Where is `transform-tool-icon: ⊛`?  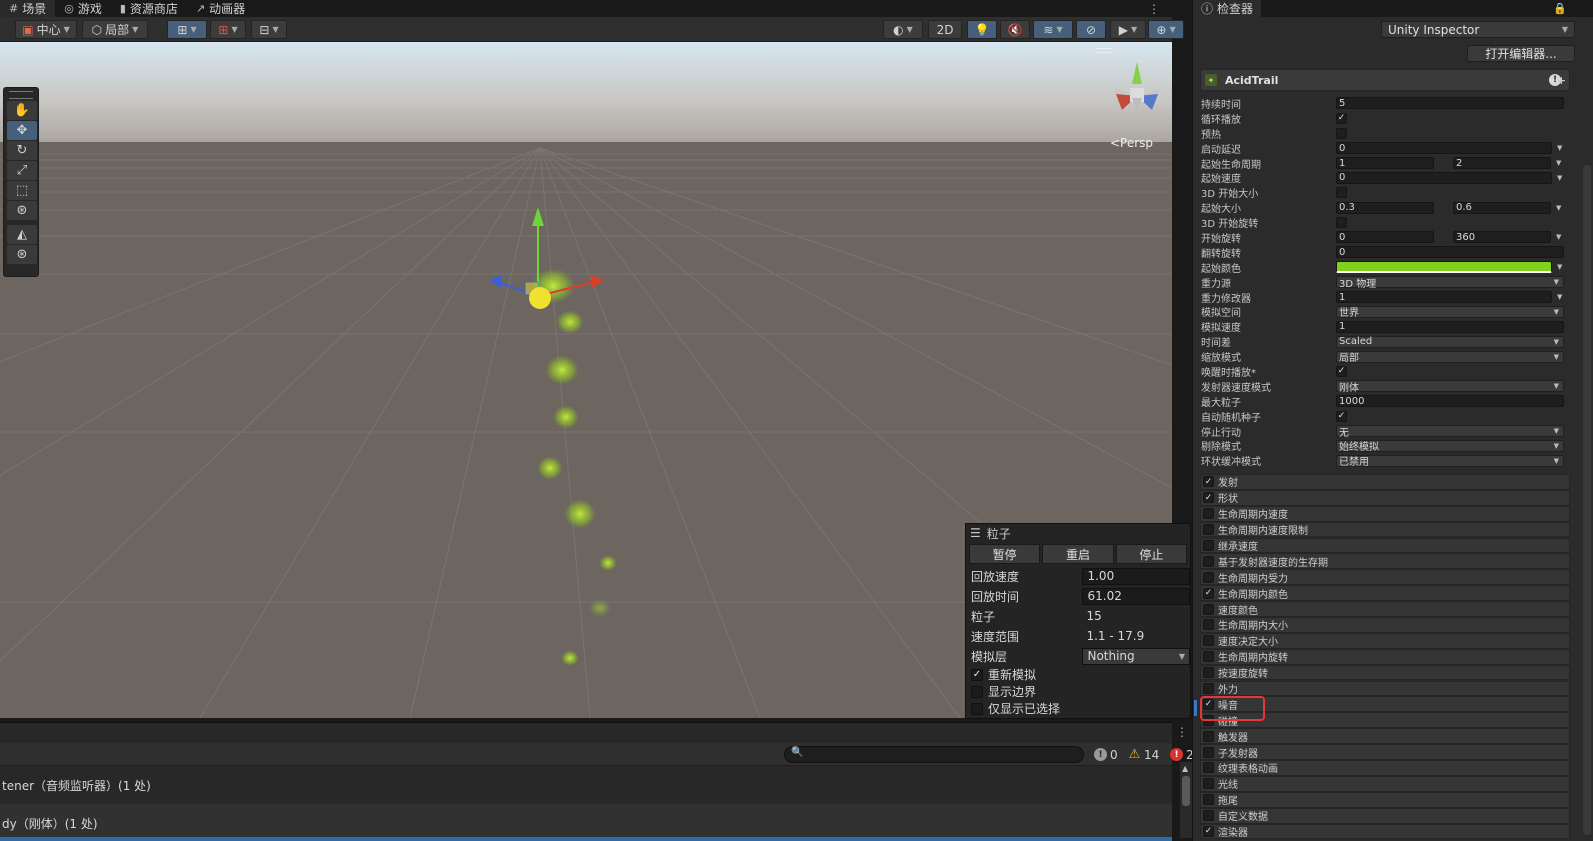 transform-tool-icon: ⊛ is located at coordinates (22, 210).